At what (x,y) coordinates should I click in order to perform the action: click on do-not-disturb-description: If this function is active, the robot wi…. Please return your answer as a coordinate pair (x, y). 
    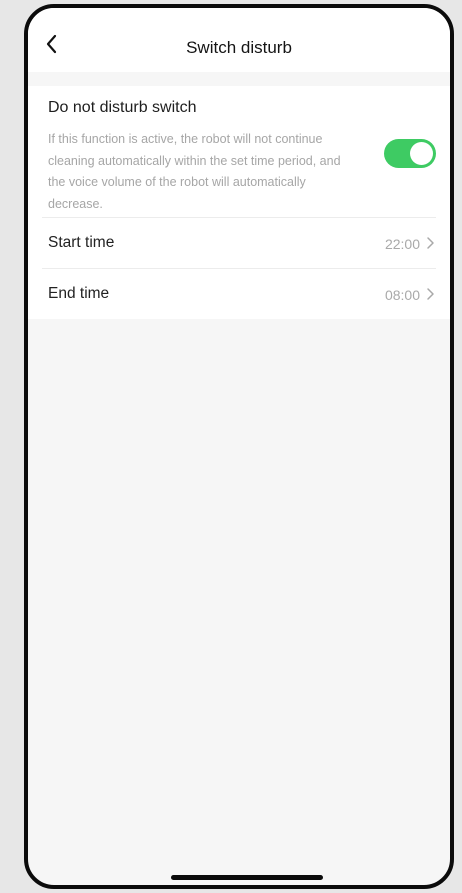
    Looking at the image, I should click on (194, 171).